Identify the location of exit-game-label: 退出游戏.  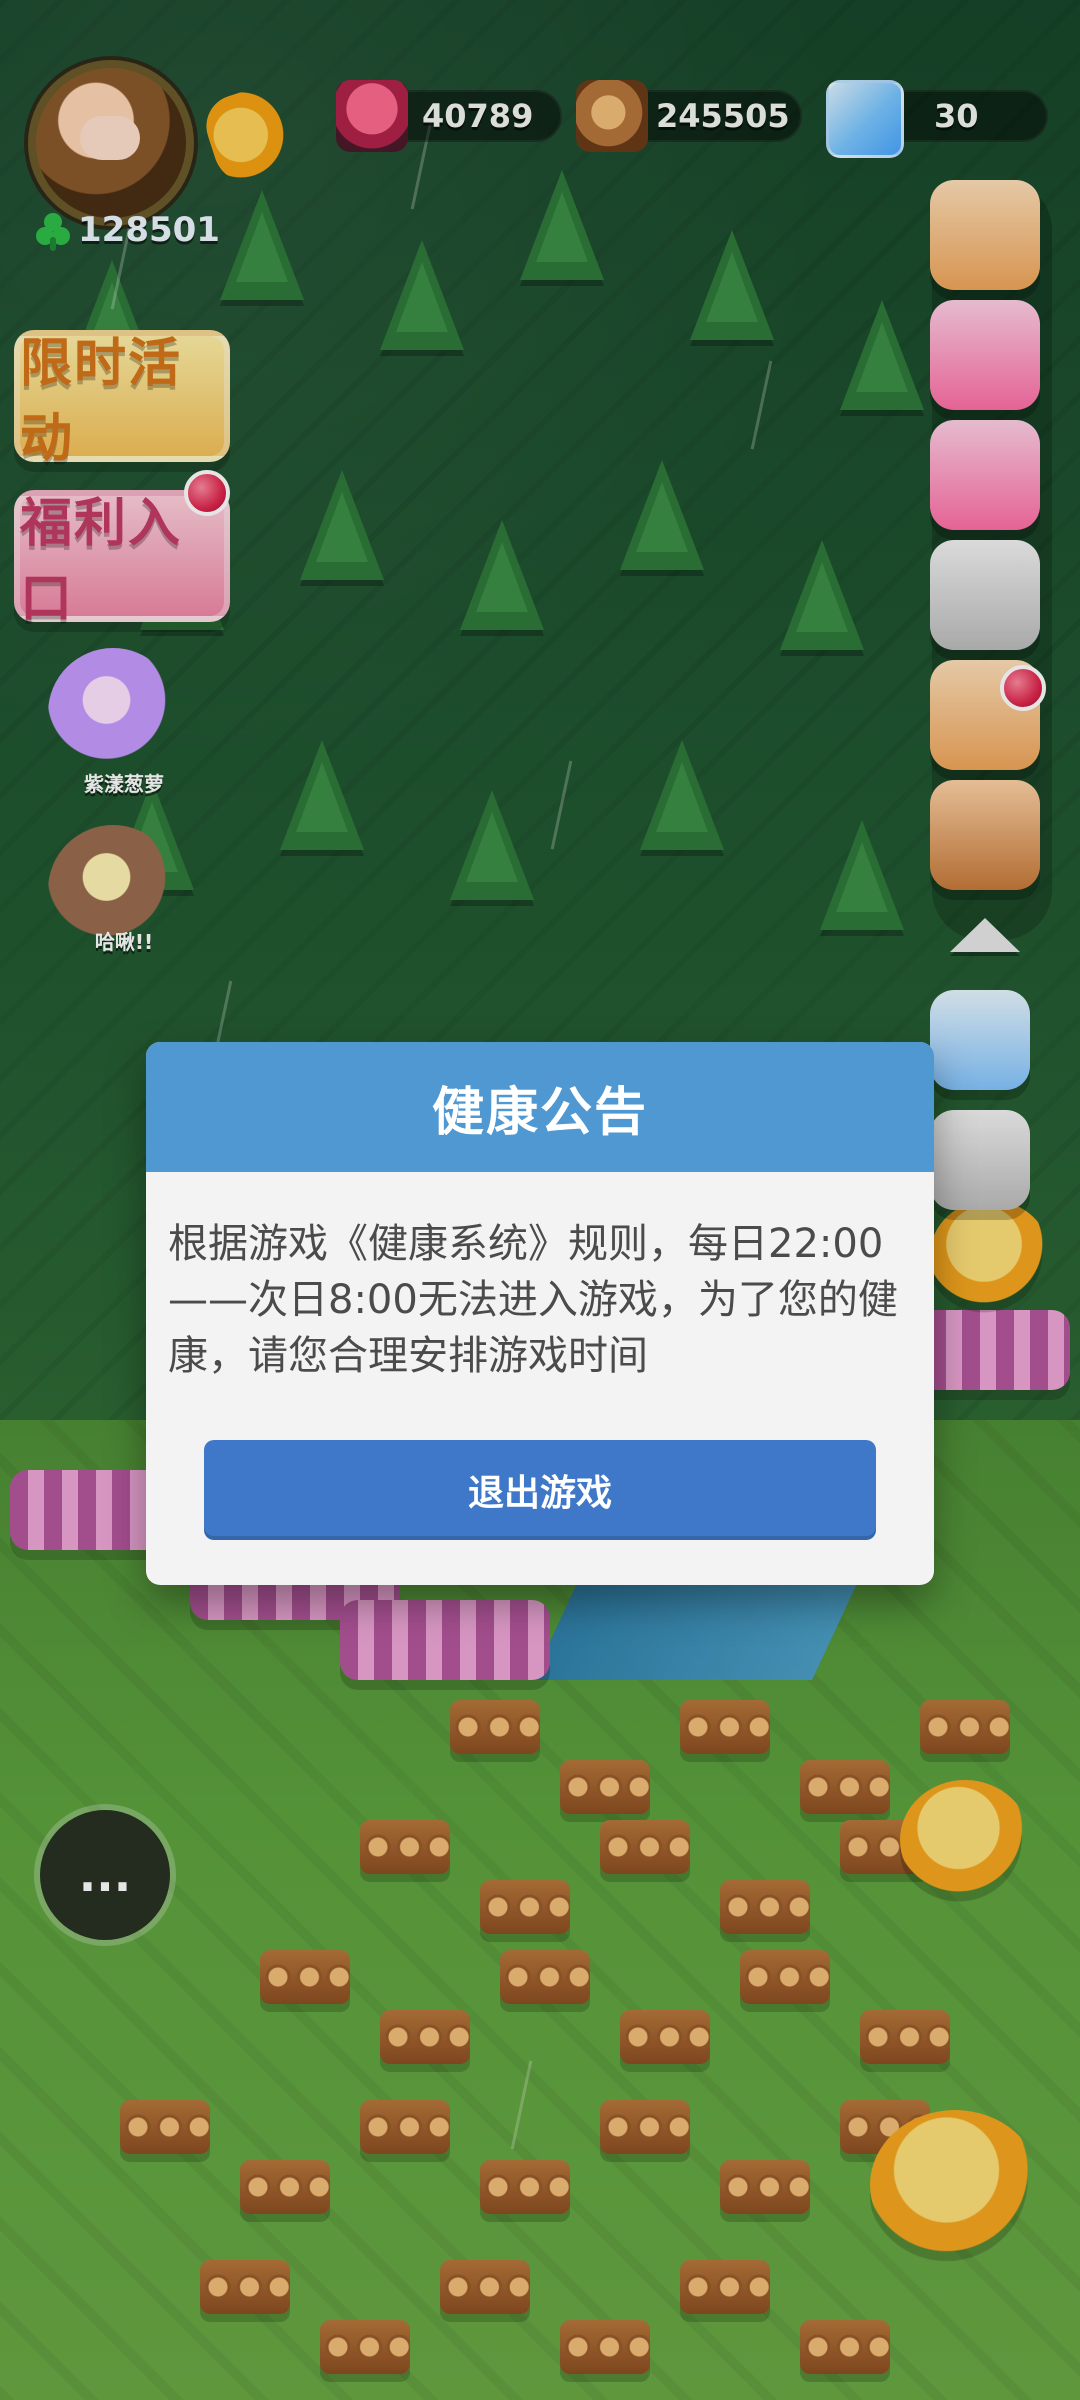
(539, 1493).